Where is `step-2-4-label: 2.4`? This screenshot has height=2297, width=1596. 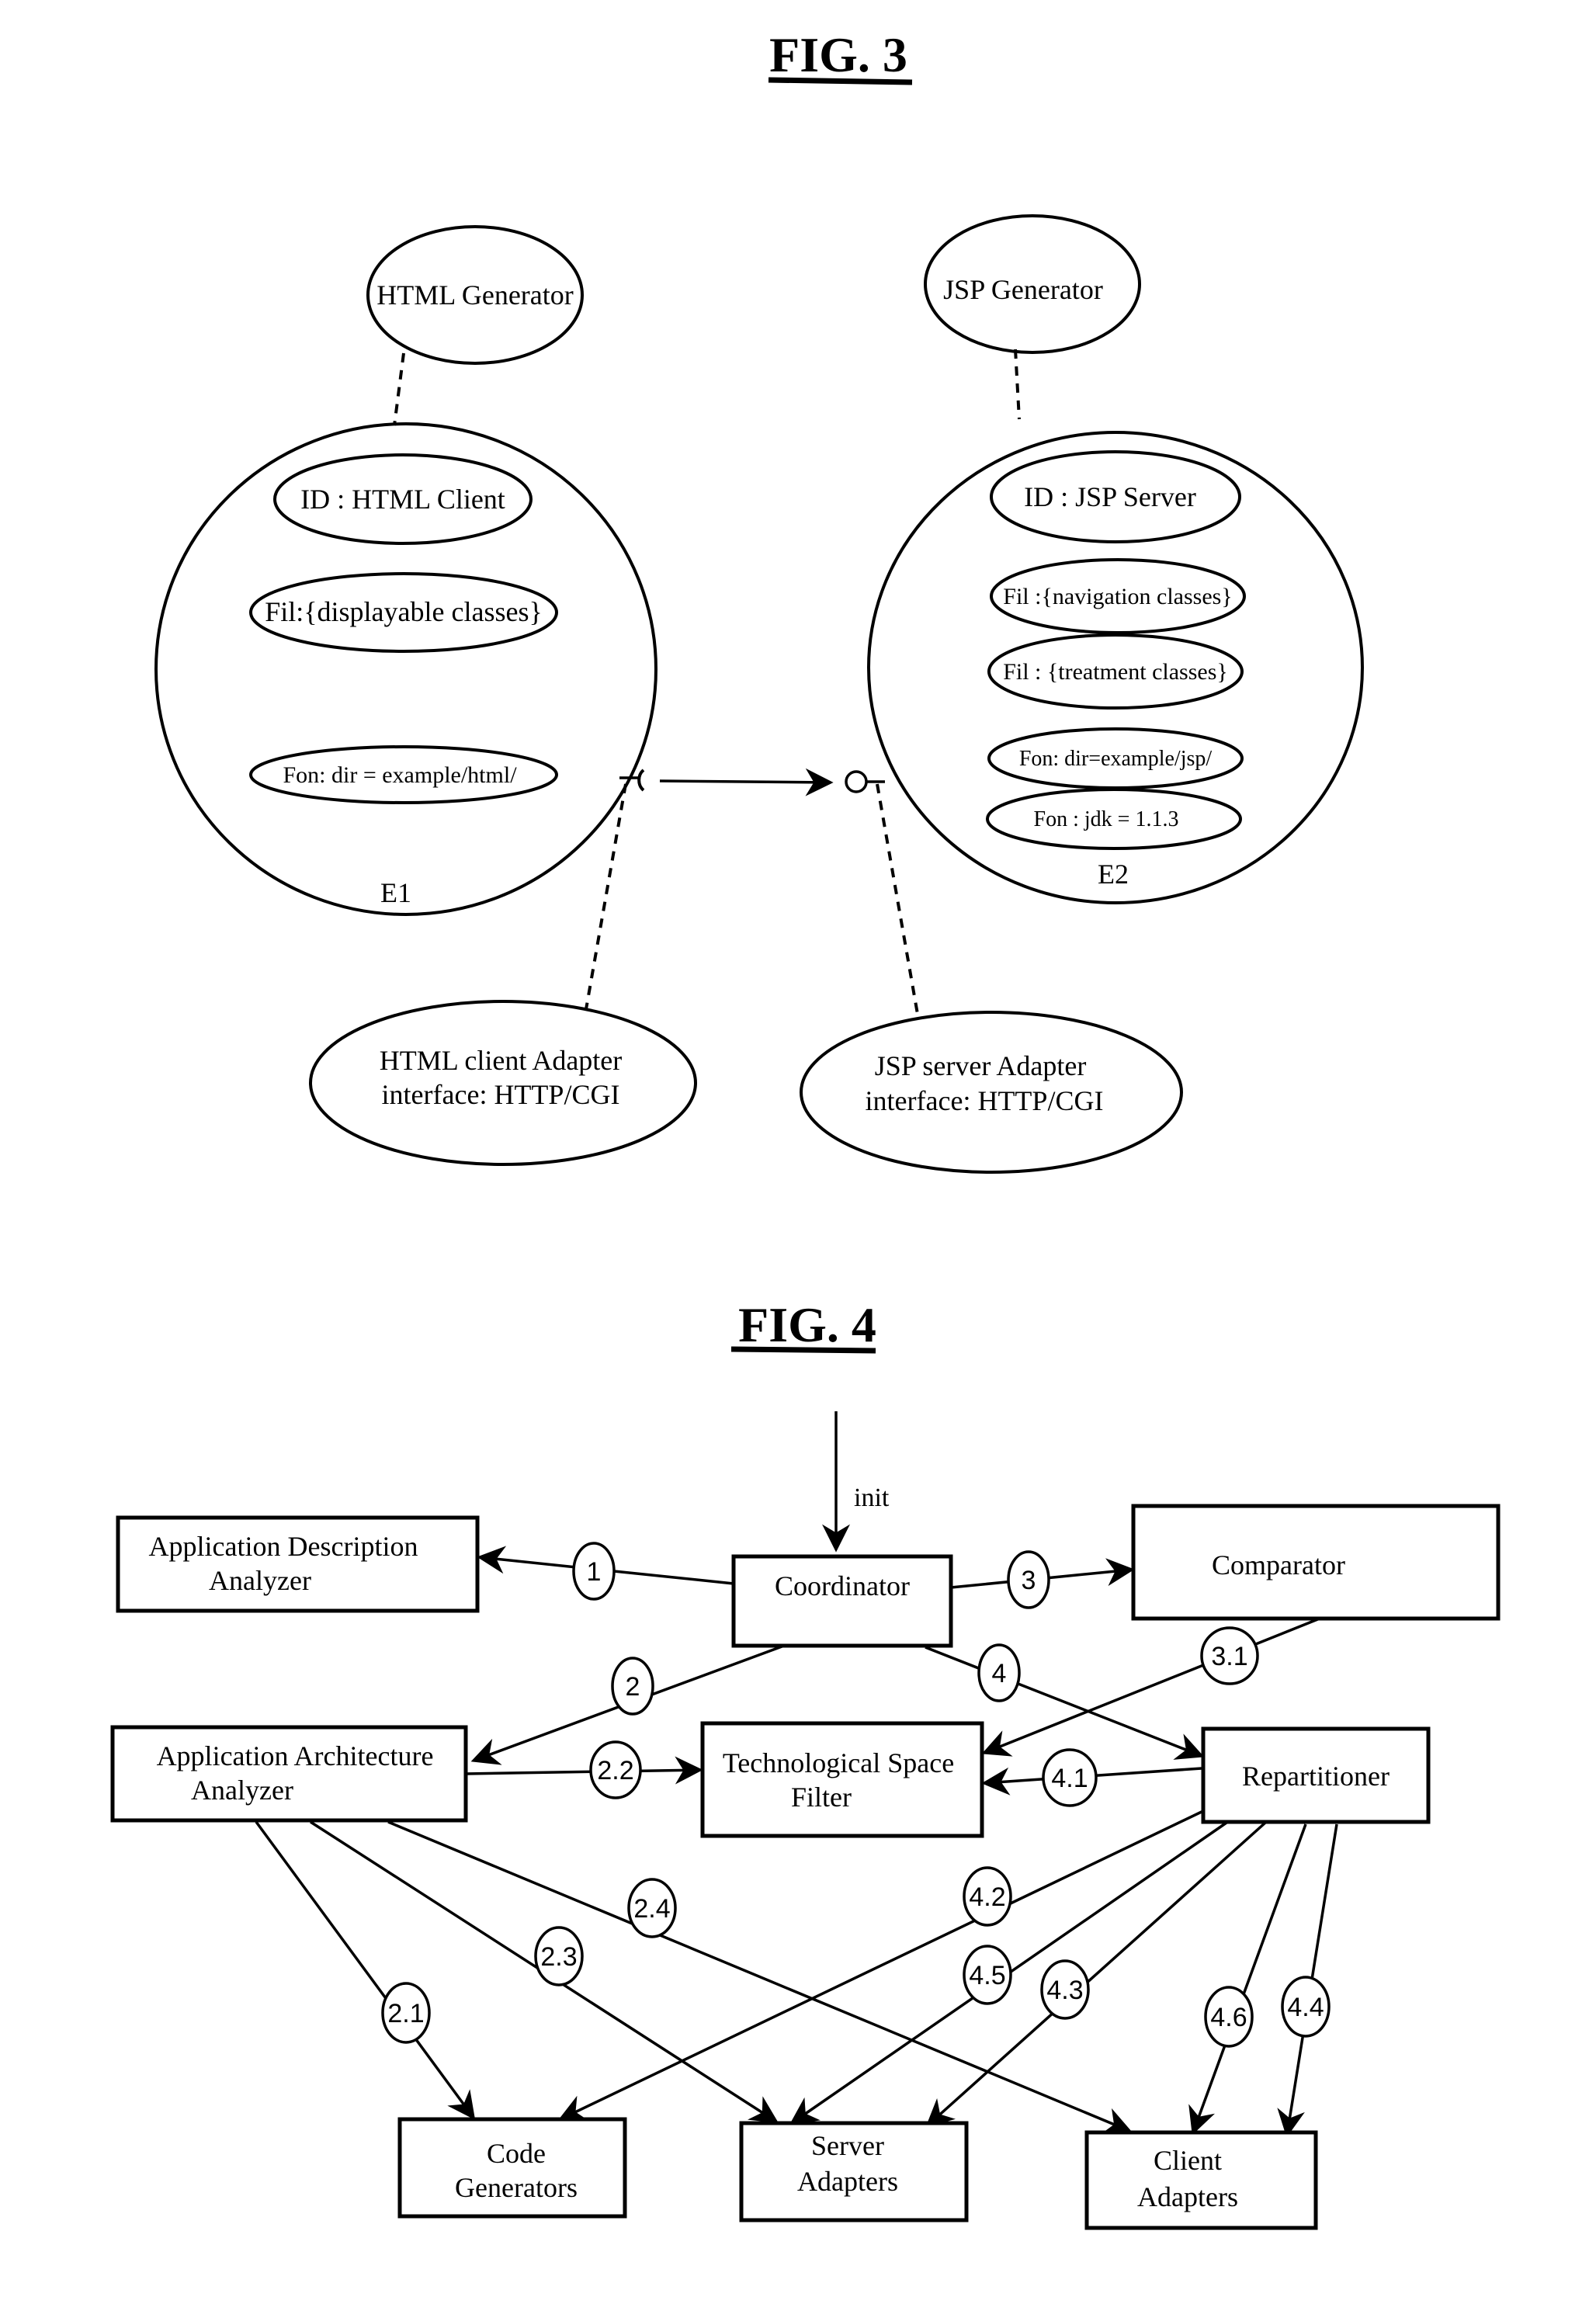 step-2-4-label: 2.4 is located at coordinates (652, 1909).